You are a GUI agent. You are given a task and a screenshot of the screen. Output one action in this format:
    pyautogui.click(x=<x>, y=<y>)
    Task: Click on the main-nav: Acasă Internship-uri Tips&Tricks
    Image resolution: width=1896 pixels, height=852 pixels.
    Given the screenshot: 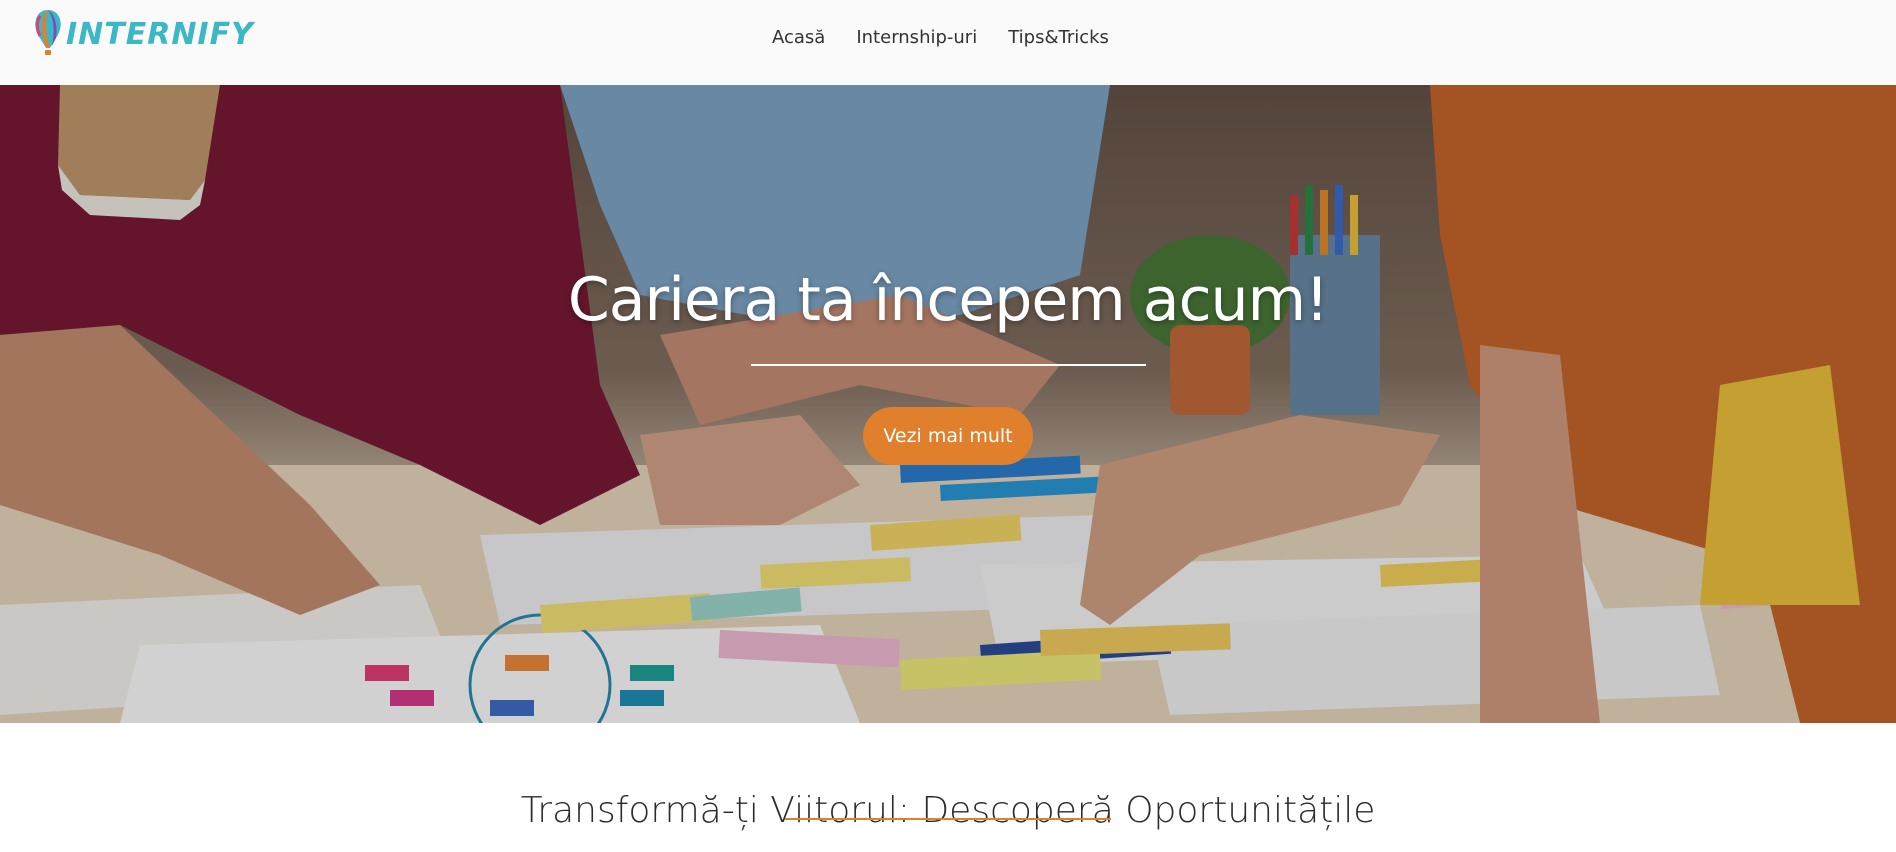 What is the action you would take?
    pyautogui.click(x=940, y=37)
    